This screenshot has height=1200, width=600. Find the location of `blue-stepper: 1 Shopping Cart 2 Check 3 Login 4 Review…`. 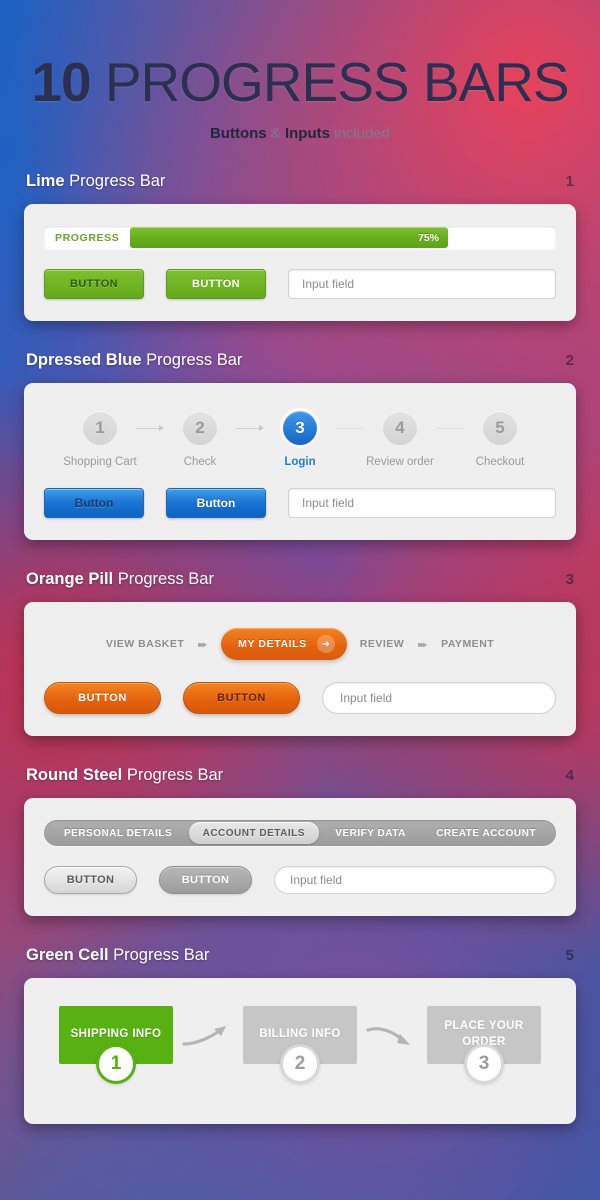

blue-stepper: 1 Shopping Cart 2 Check 3 Login 4 Review… is located at coordinates (300, 436).